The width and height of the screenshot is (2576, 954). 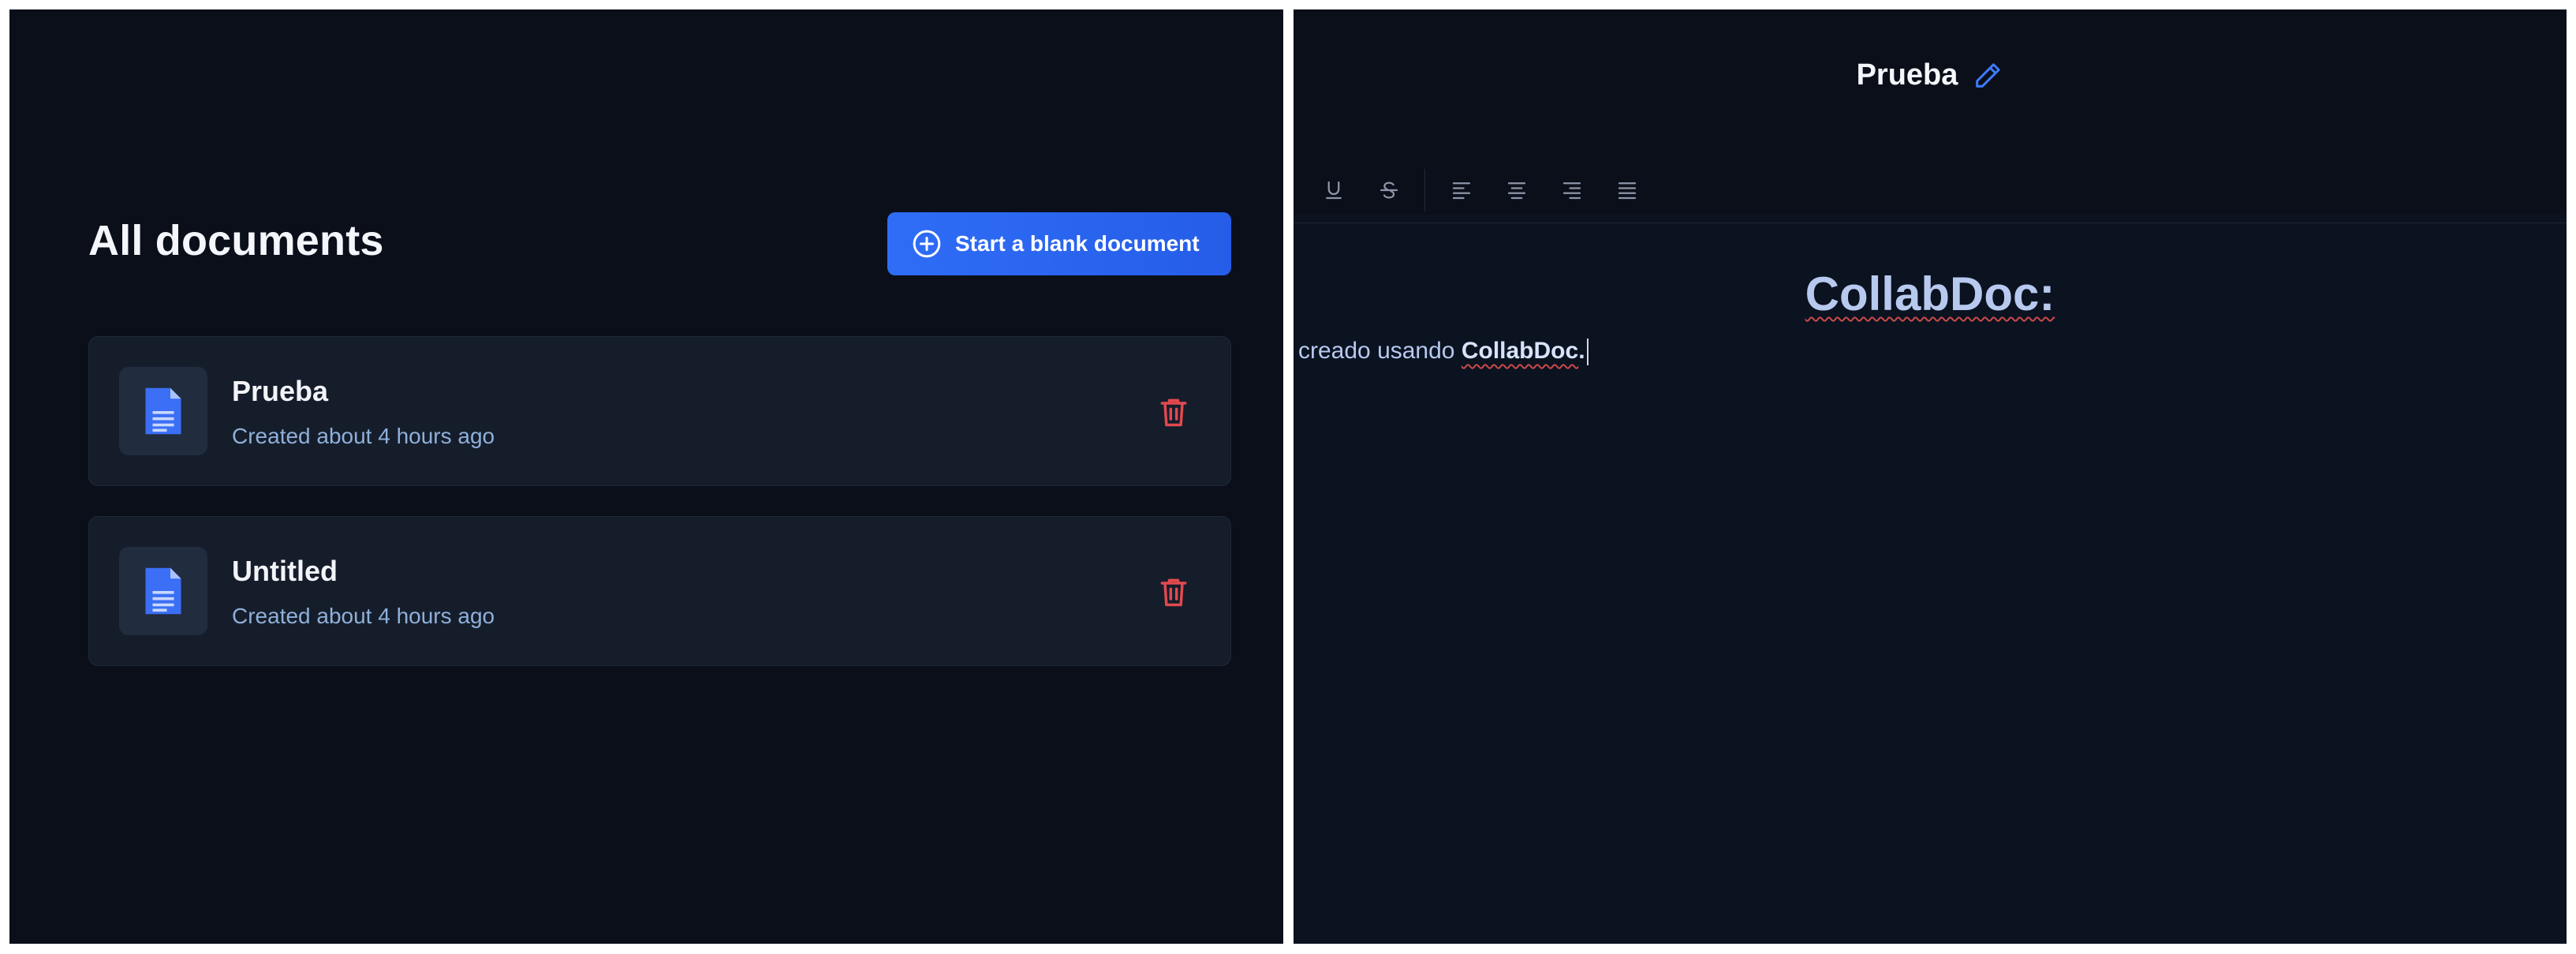 I want to click on plus-circle-icon, so click(x=927, y=244).